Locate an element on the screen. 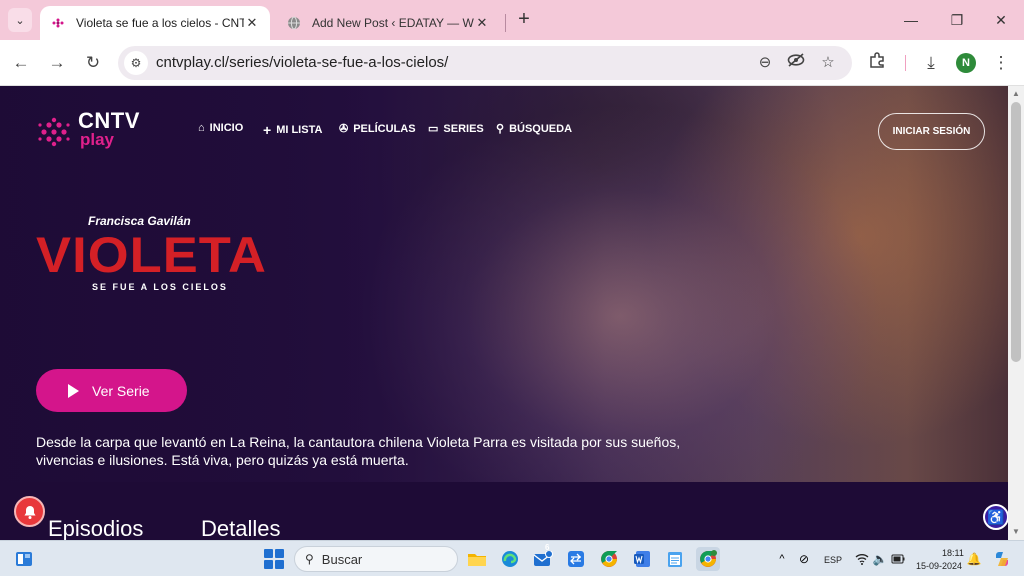 The height and width of the screenshot is (576, 1024). network-off-icon: ⊘ is located at coordinates (804, 559).